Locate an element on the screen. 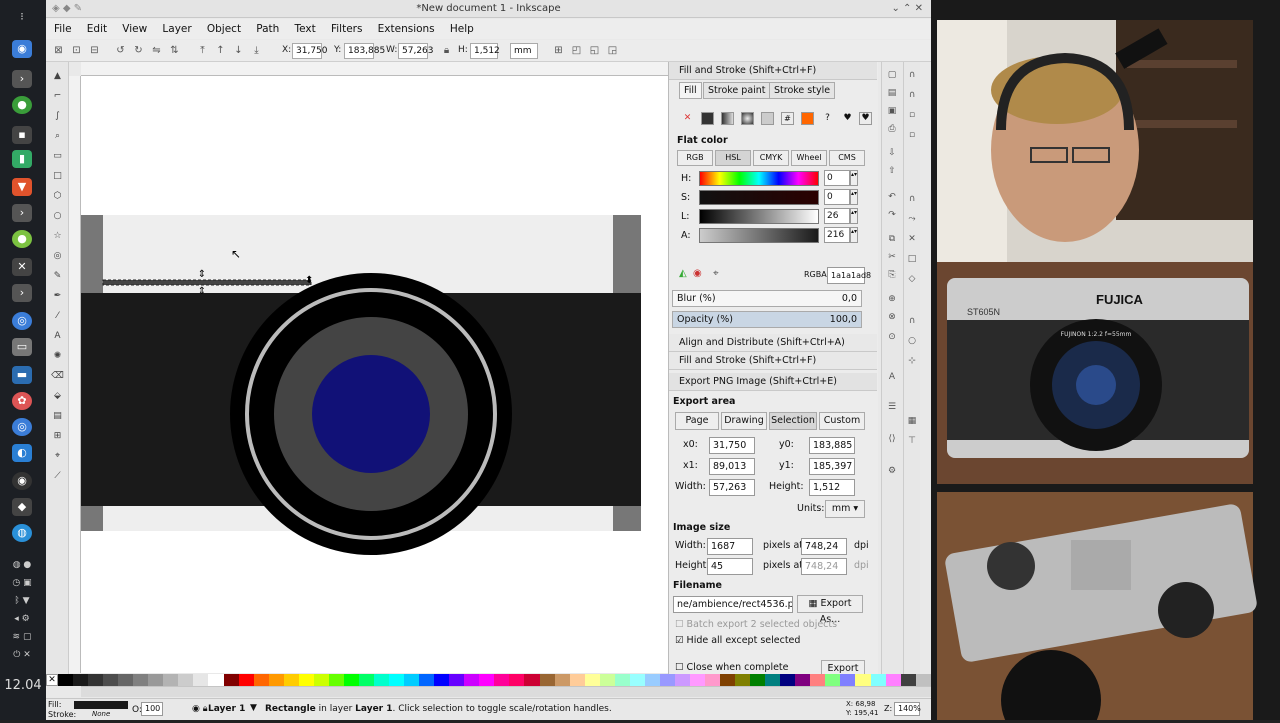  raise-top-icon: ⤒ is located at coordinates (202, 50).